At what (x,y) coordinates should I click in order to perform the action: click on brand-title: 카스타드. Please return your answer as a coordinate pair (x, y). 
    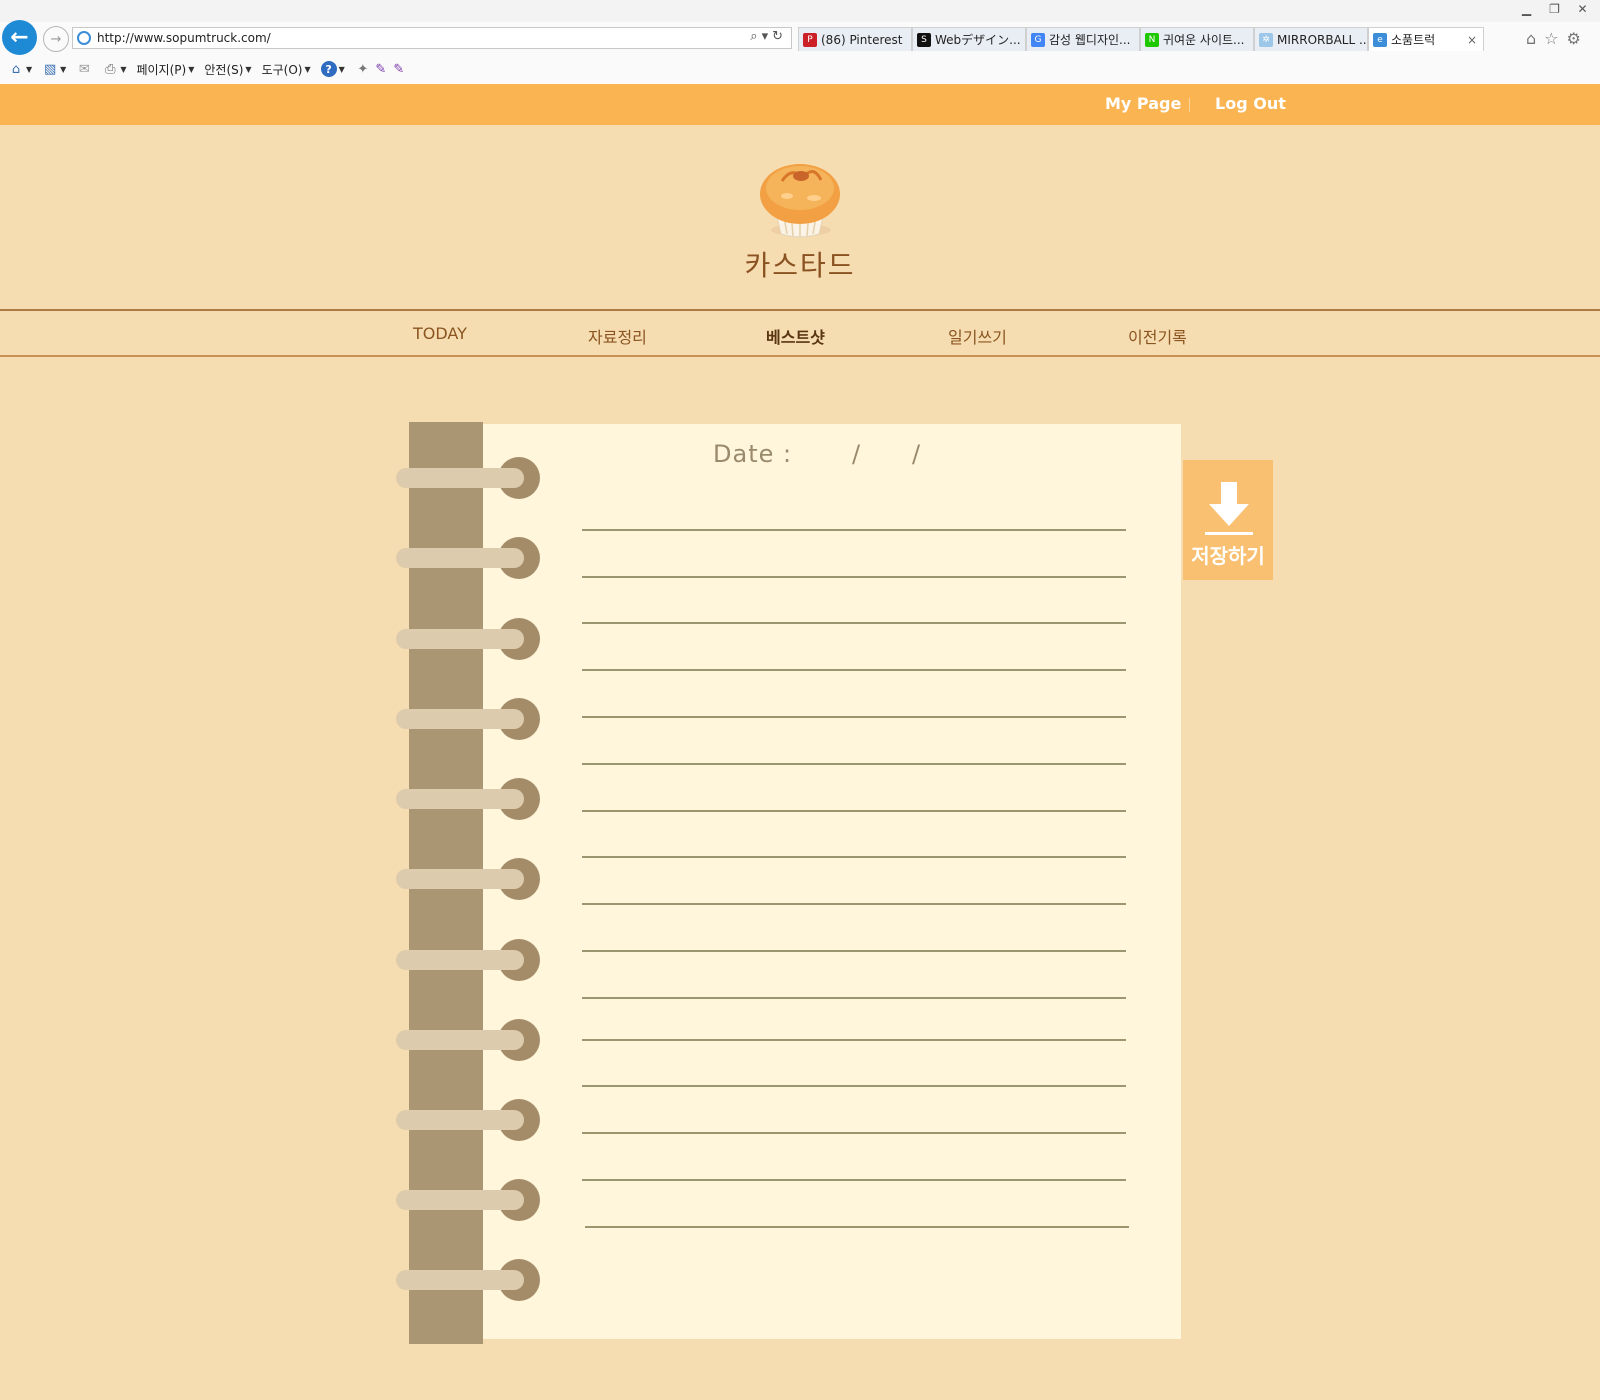
    Looking at the image, I should click on (800, 265).